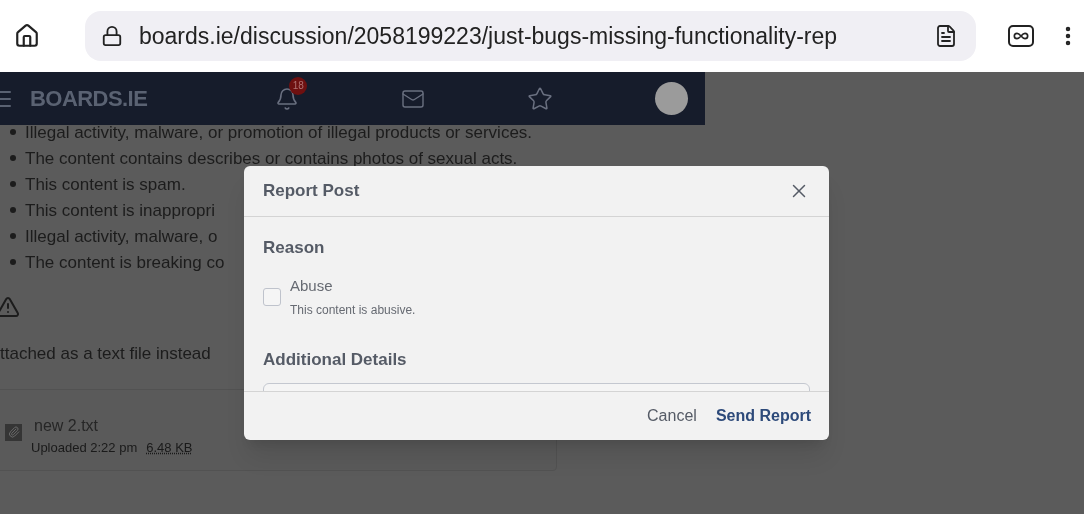 This screenshot has height=514, width=1084. What do you see at coordinates (169, 447) in the screenshot?
I see `file-size: 6.48 KB` at bounding box center [169, 447].